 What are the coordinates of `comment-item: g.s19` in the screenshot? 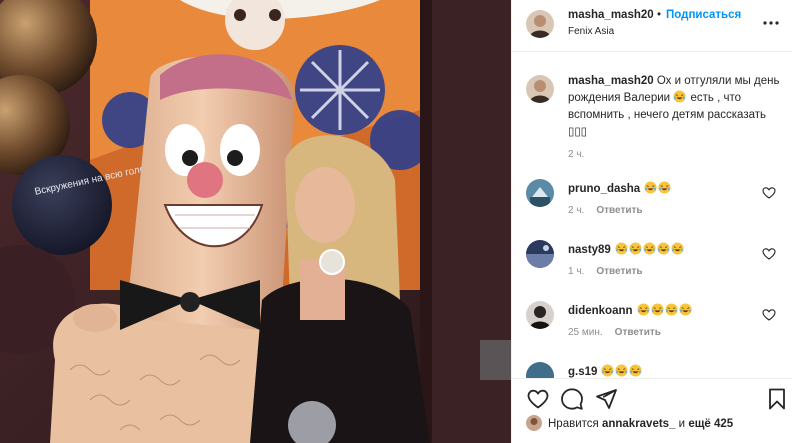 It's located at (658, 370).